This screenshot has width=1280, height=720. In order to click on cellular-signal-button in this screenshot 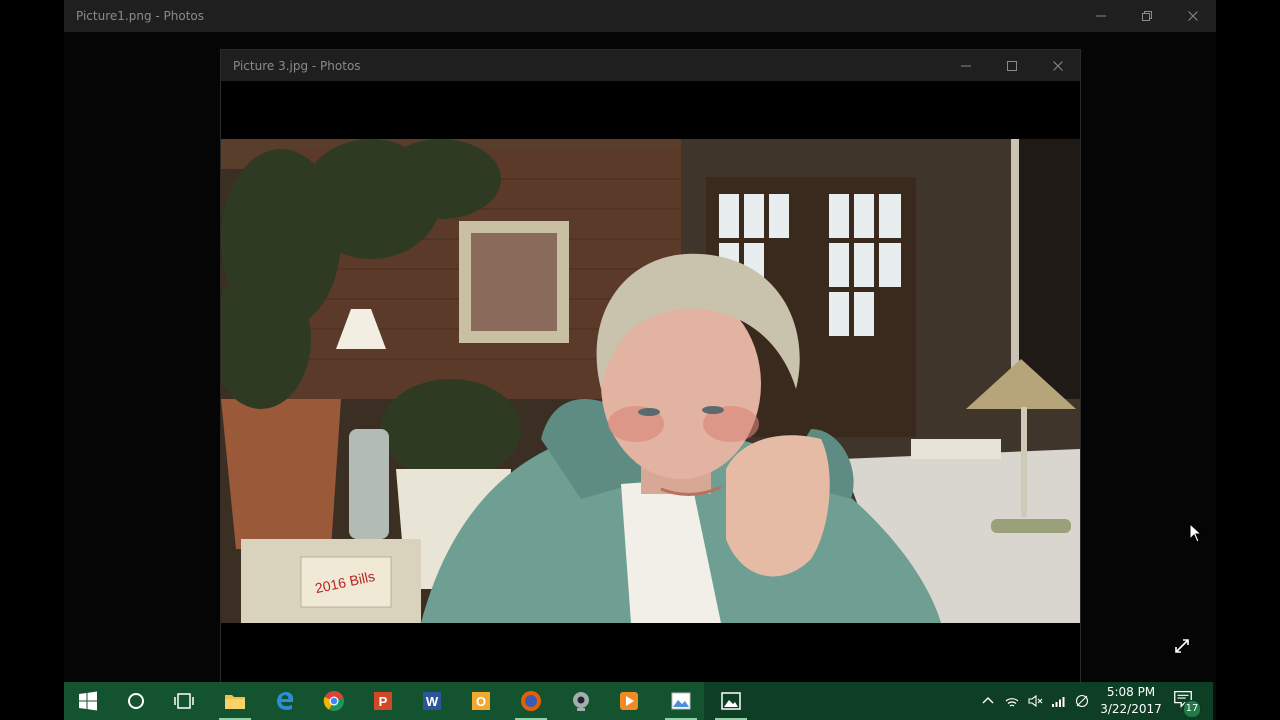, I will do `click(1059, 701)`.